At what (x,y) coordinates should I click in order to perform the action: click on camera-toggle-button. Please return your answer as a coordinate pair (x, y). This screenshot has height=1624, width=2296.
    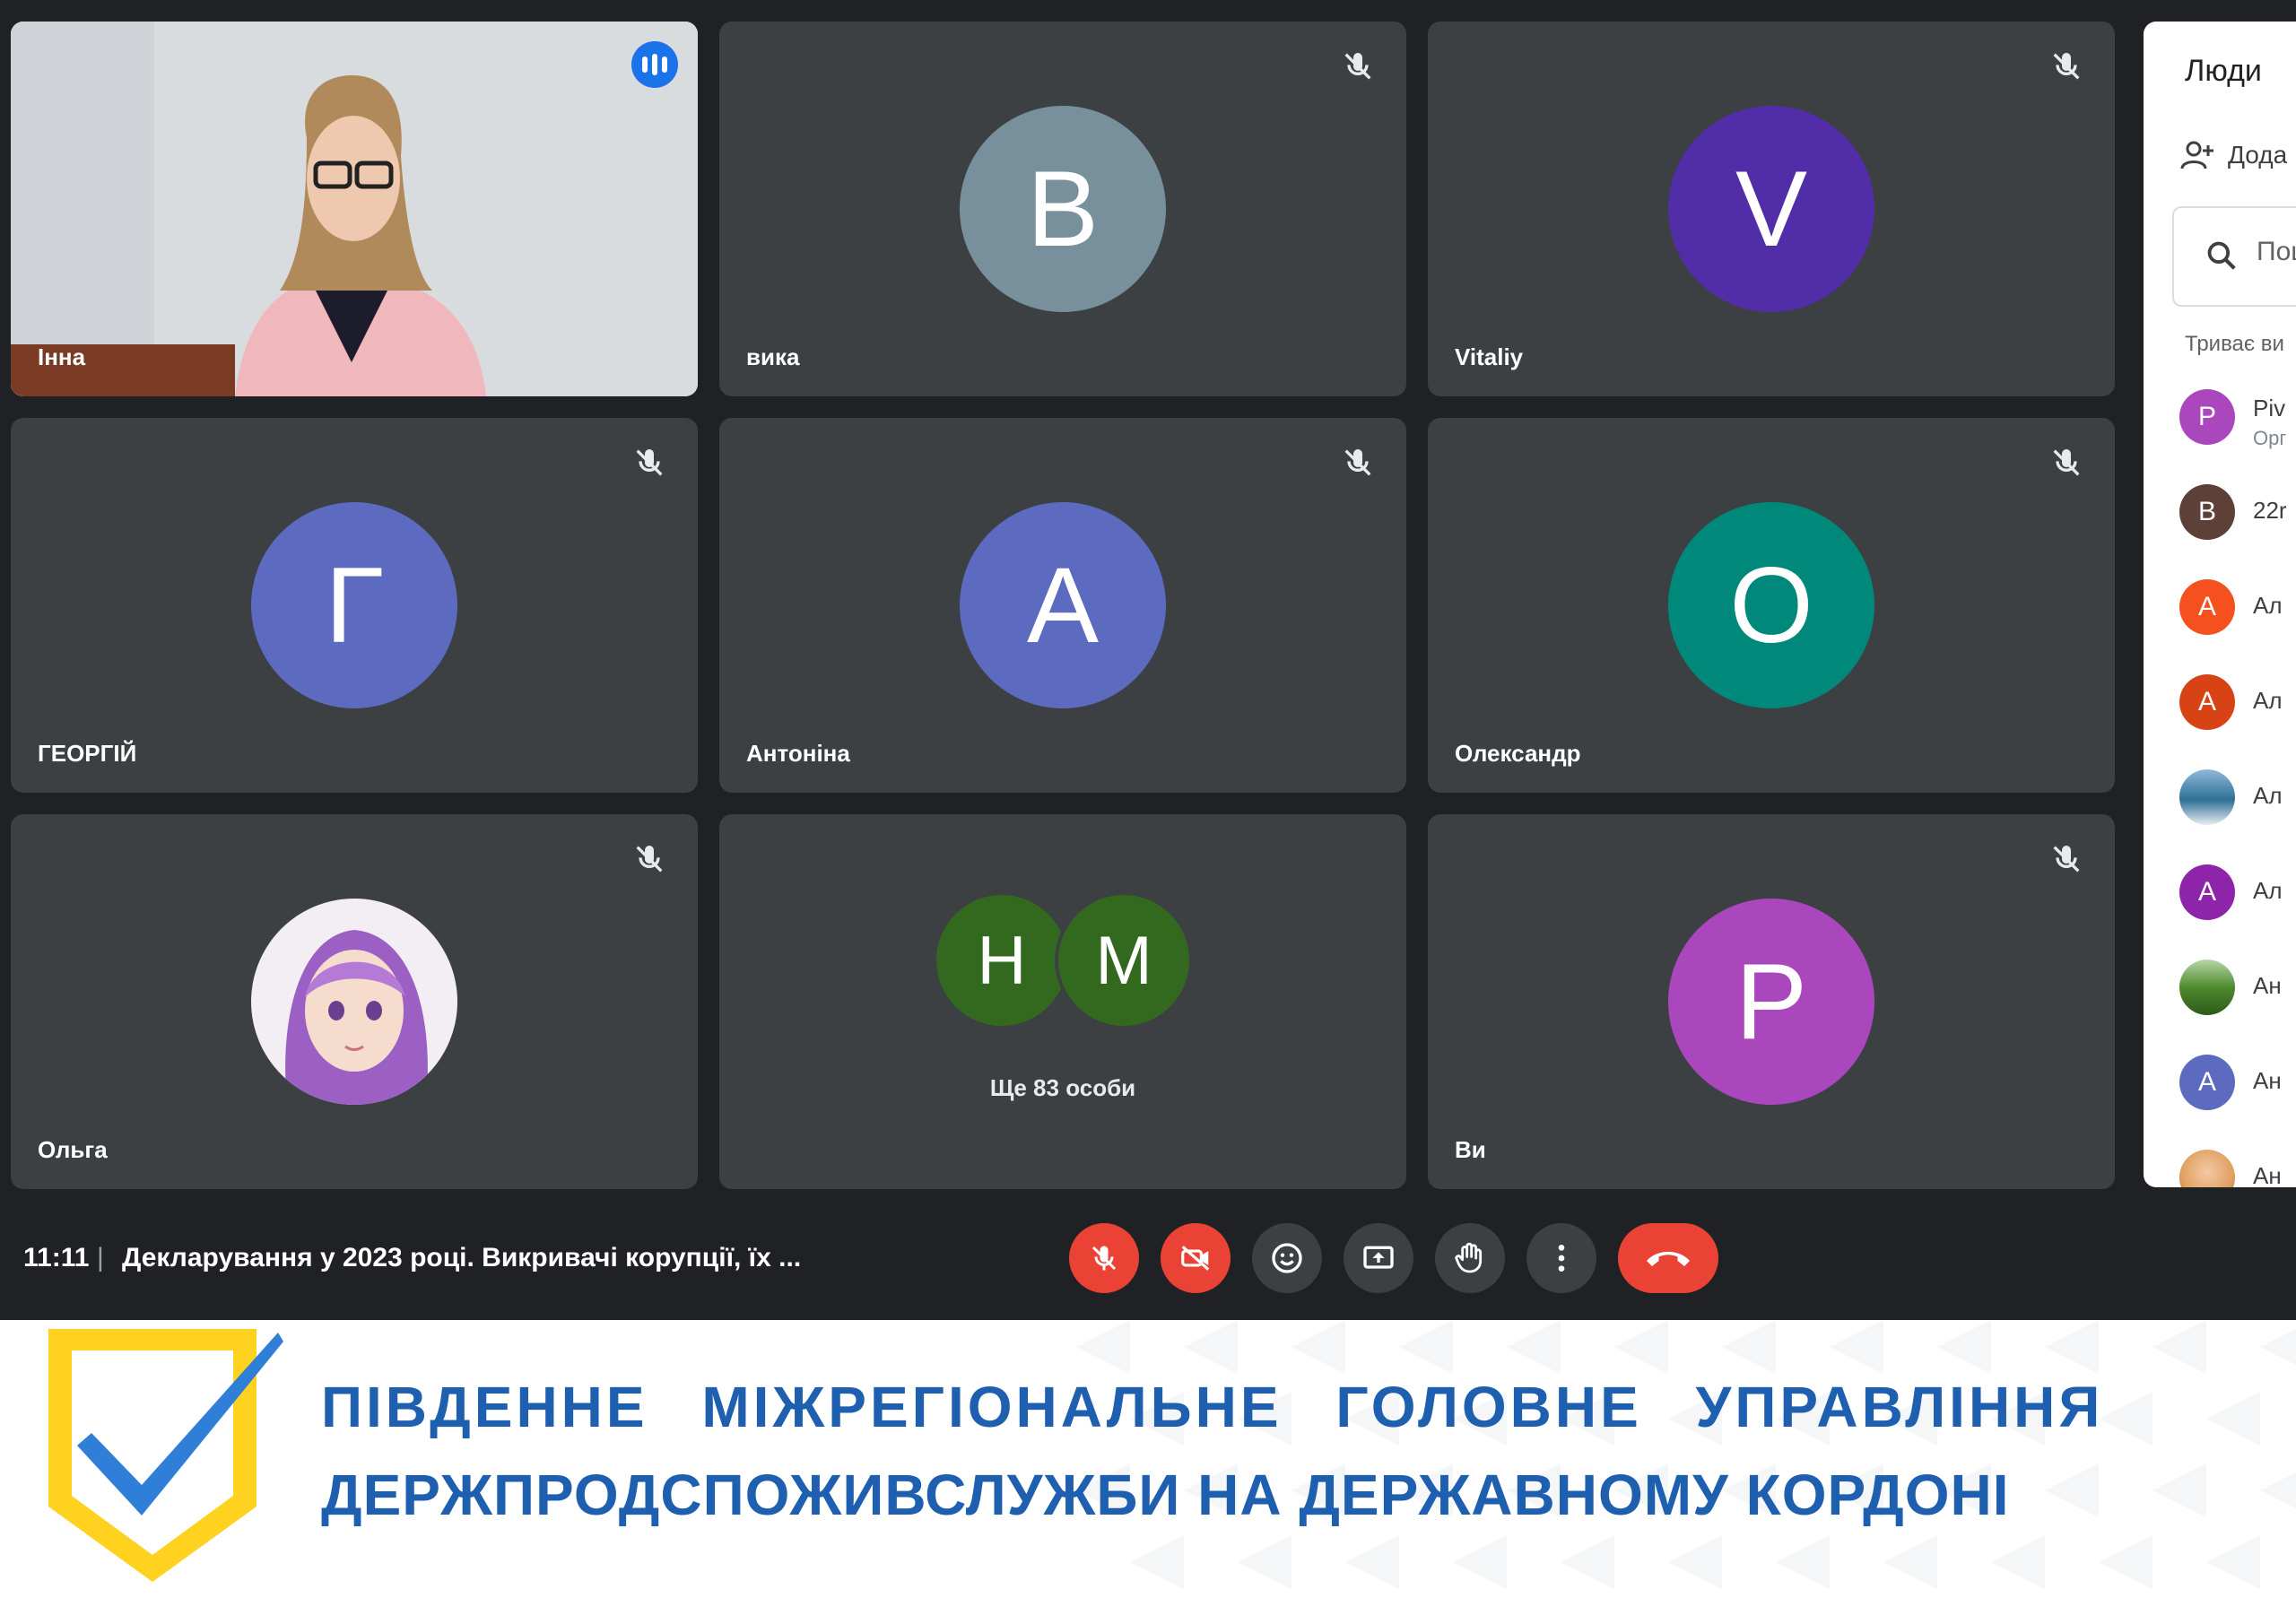
    Looking at the image, I should click on (1196, 1258).